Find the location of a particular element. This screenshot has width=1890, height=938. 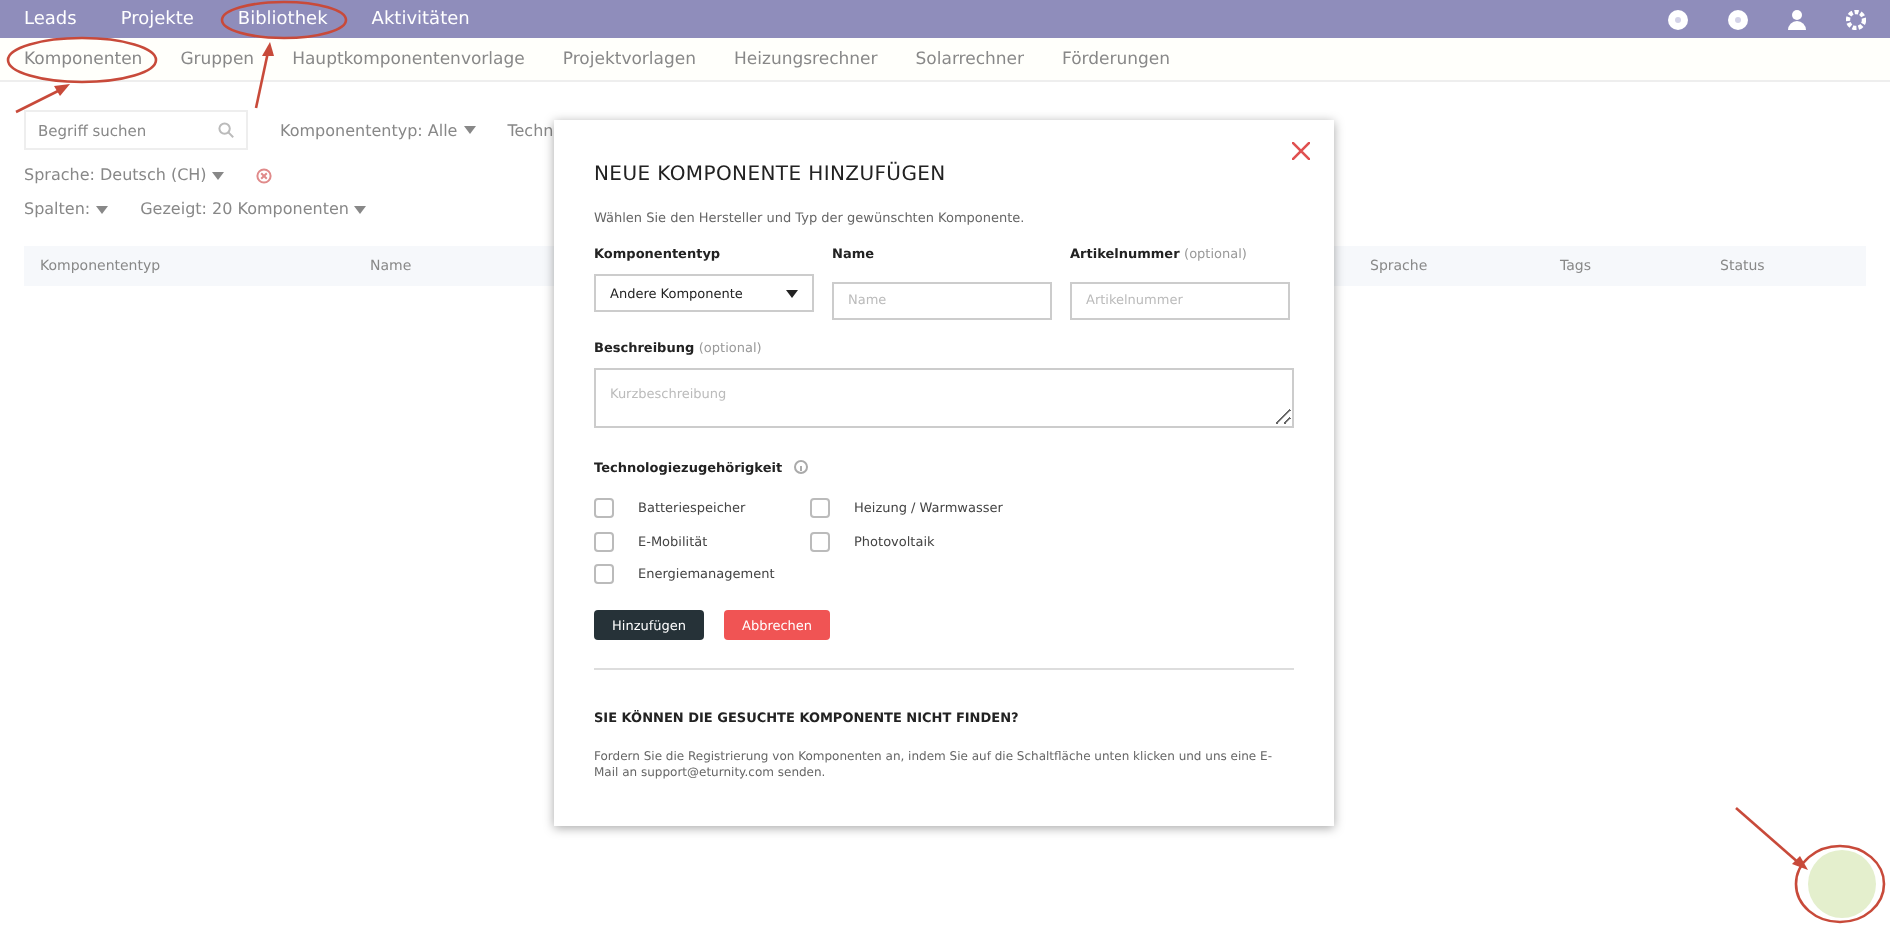

tab: Gruppen is located at coordinates (217, 59).